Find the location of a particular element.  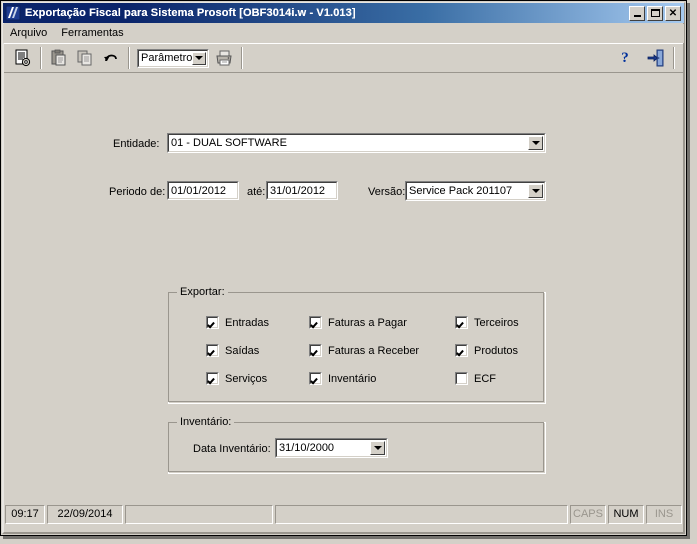

status-indicator-caps: CAPS is located at coordinates (588, 514).